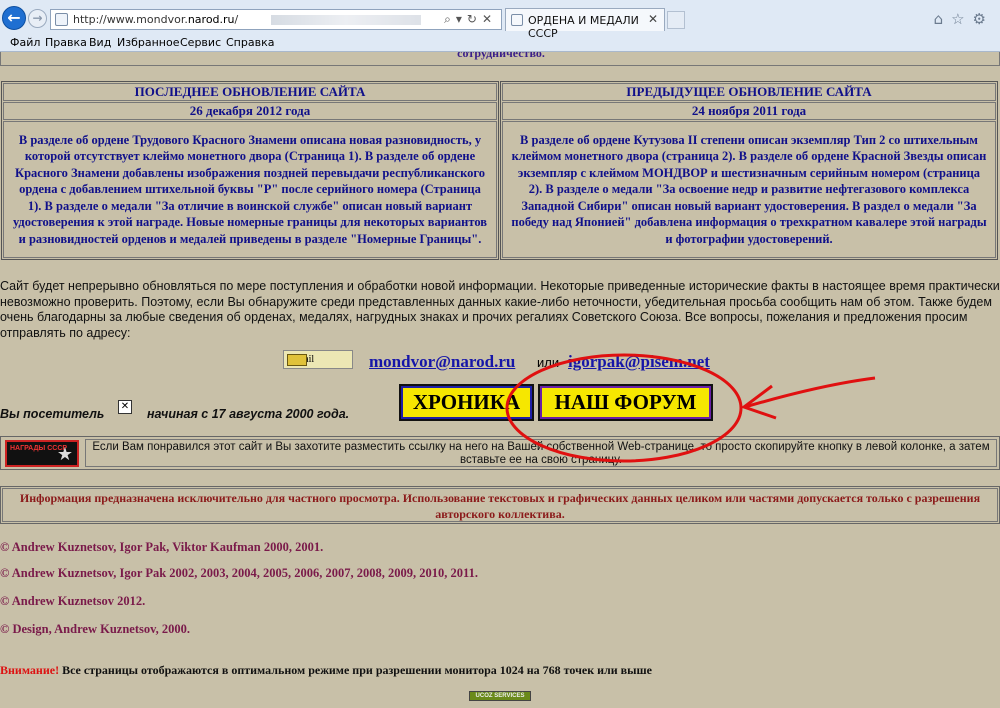  I want to click on star-icon: ★, so click(64, 454).